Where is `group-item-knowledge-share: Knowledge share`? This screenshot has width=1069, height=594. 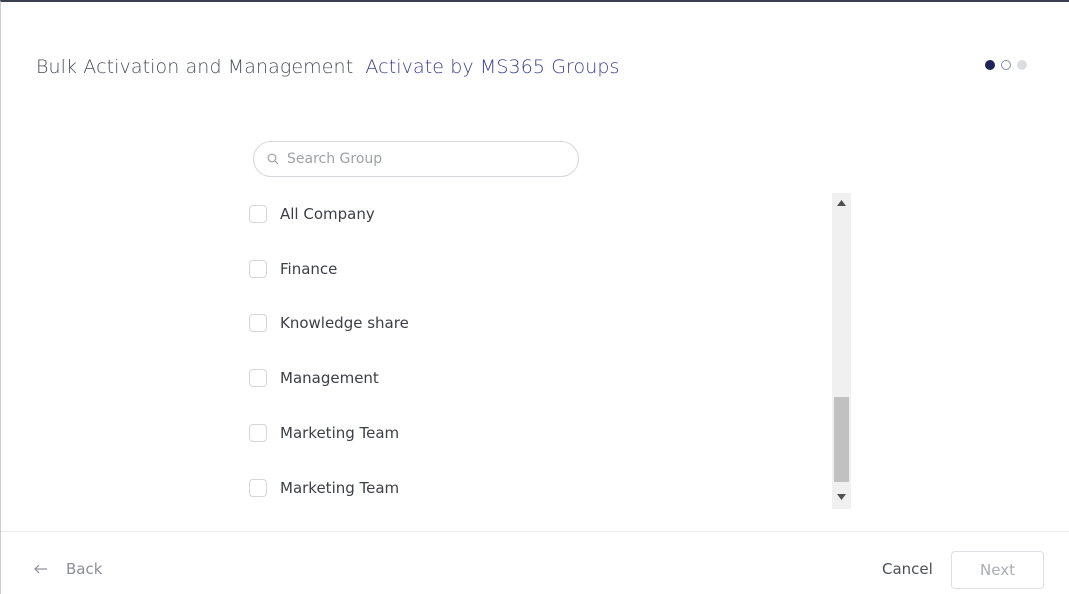 group-item-knowledge-share: Knowledge share is located at coordinates (329, 323).